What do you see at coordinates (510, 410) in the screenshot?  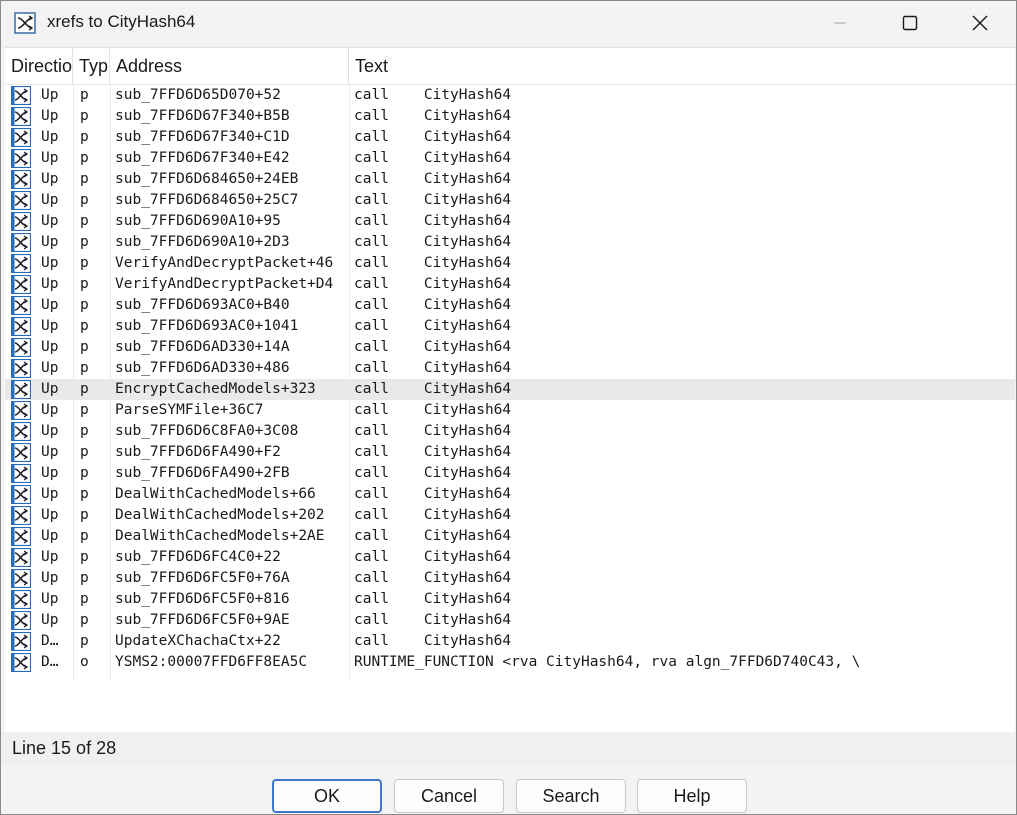 I see `table-row: Up p ParseSYMFile+36C7 call CityHash64` at bounding box center [510, 410].